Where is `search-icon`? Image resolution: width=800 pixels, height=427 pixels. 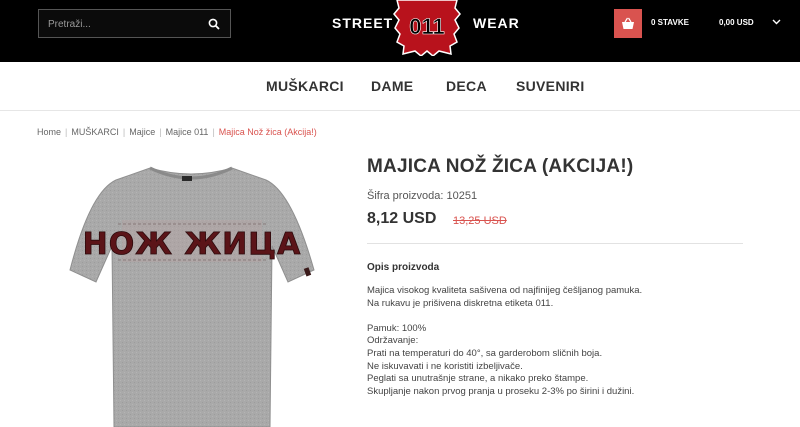
search-icon is located at coordinates (214, 24).